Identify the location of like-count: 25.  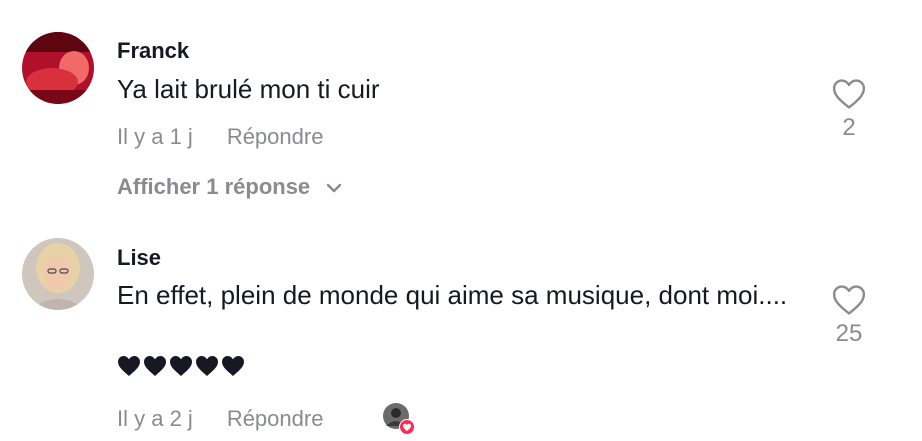
(849, 333).